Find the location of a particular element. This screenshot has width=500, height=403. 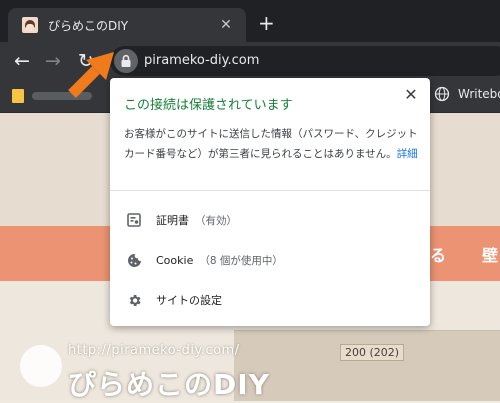

bookmark-label: Writebo is located at coordinates (479, 94).